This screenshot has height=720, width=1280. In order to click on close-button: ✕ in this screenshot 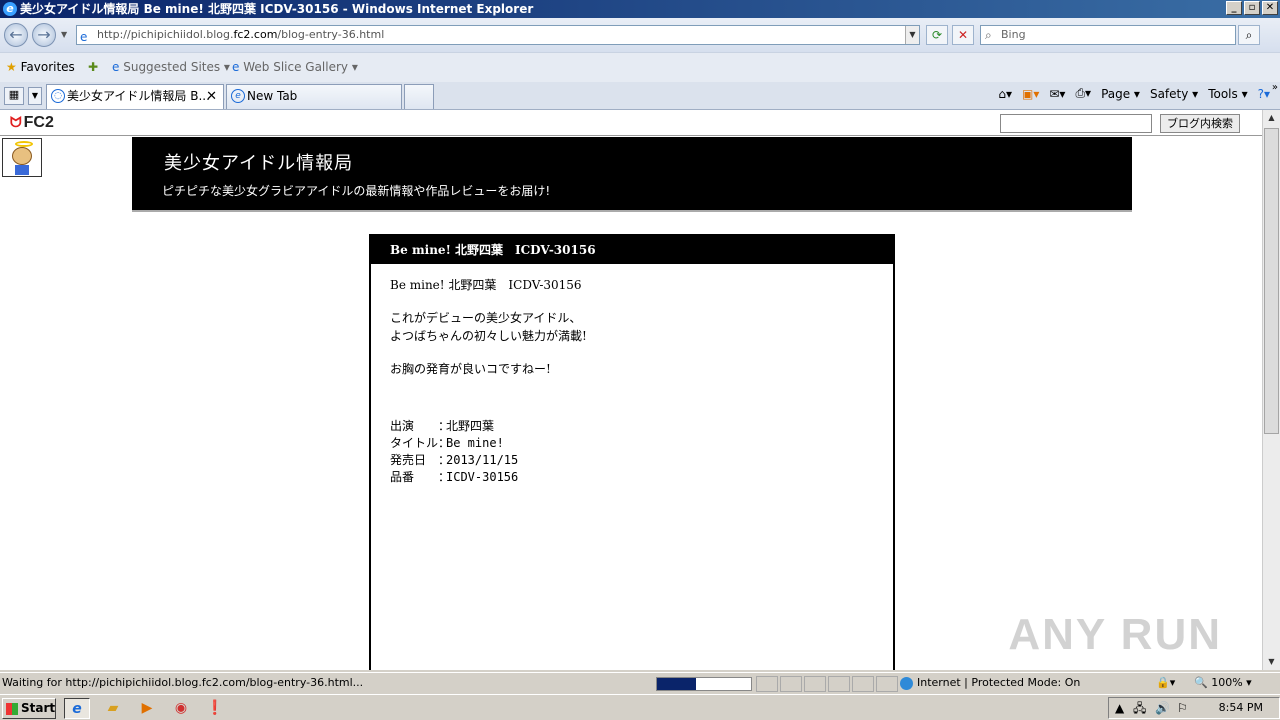, I will do `click(1270, 8)`.